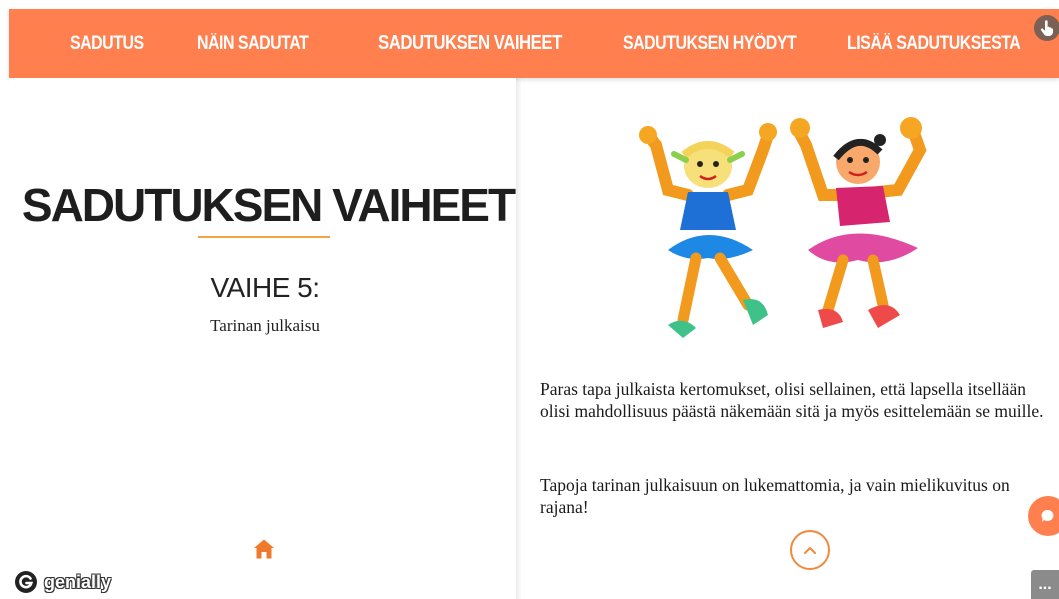  Describe the element at coordinates (1047, 515) in the screenshot. I see `chat-bubble-icon` at that location.